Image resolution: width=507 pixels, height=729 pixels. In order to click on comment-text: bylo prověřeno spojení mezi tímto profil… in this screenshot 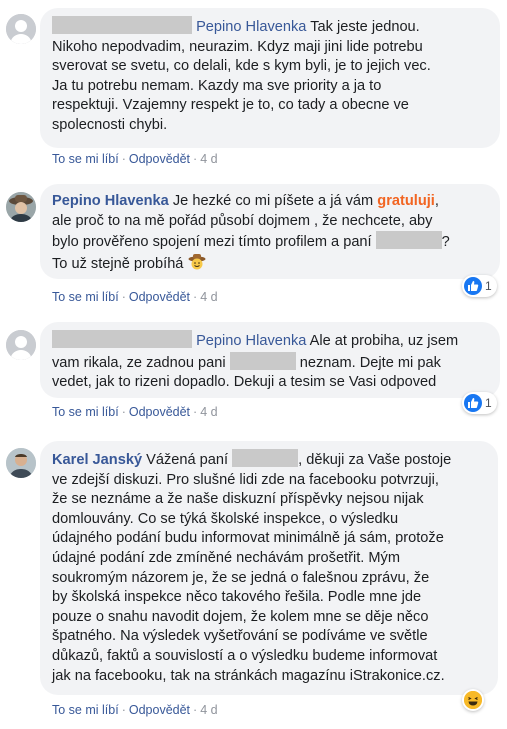, I will do `click(212, 242)`.